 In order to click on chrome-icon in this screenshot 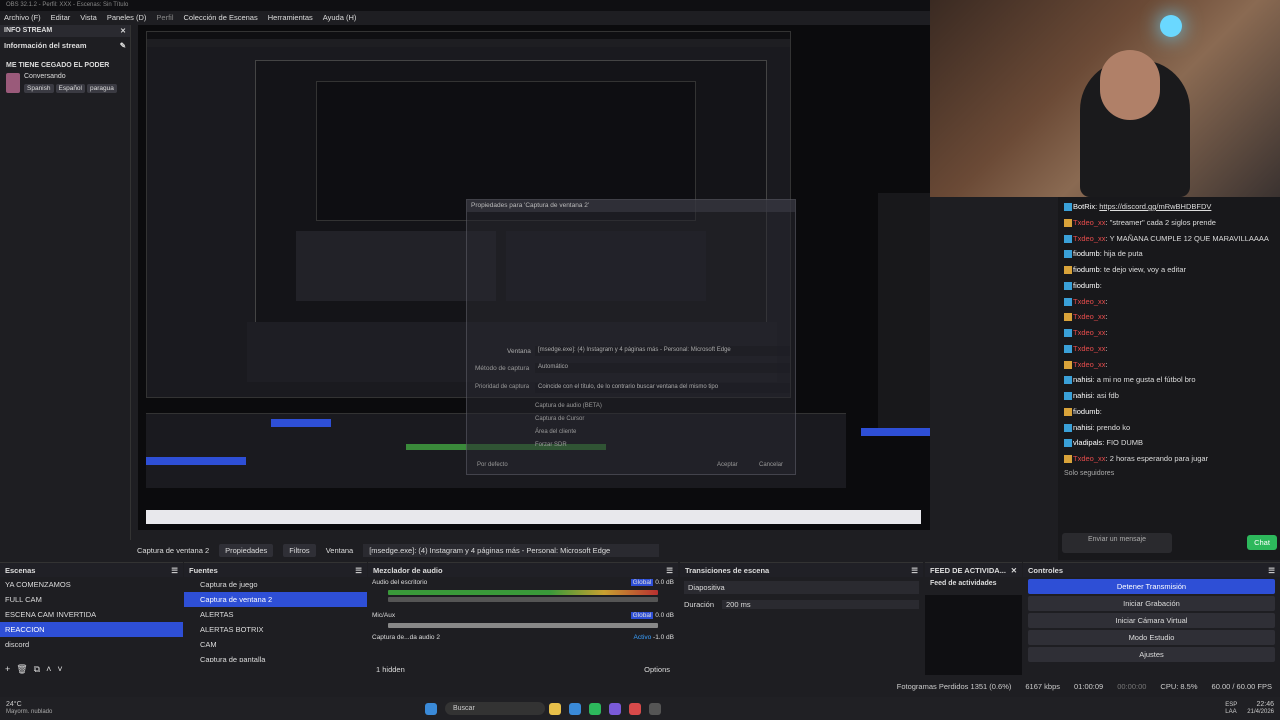, I will do `click(635, 708)`.